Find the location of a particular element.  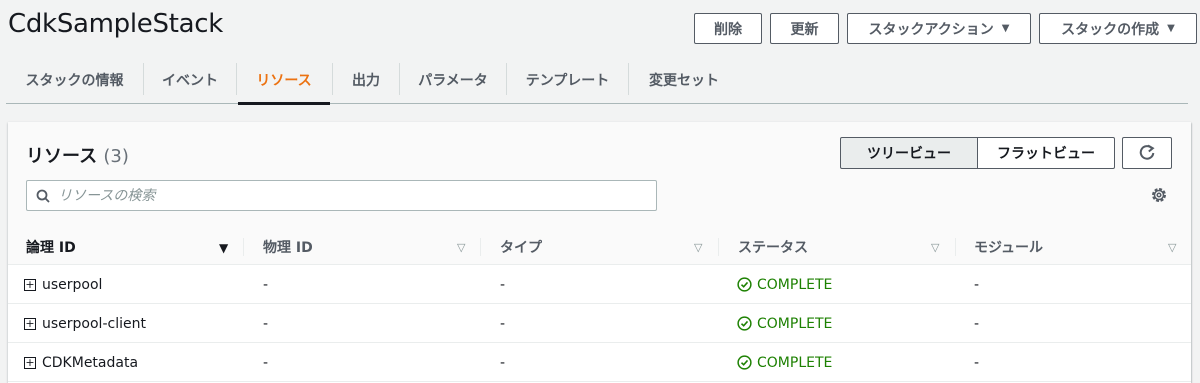

delete-button-label: 削除 is located at coordinates (728, 29).